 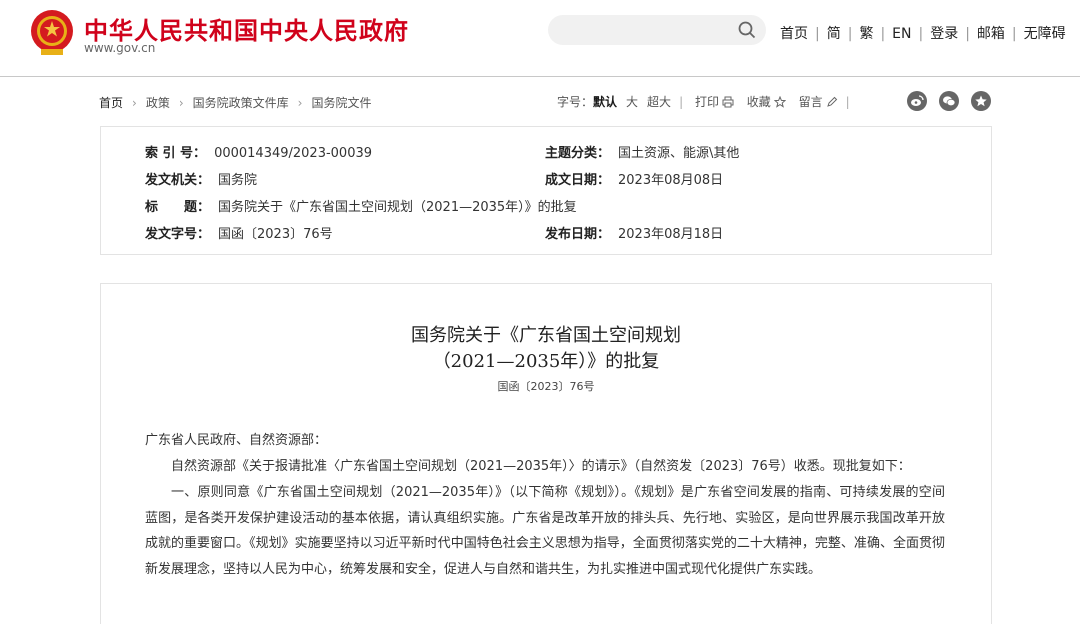 What do you see at coordinates (238, 180) in the screenshot?
I see `meta-issuer-value: 国务院` at bounding box center [238, 180].